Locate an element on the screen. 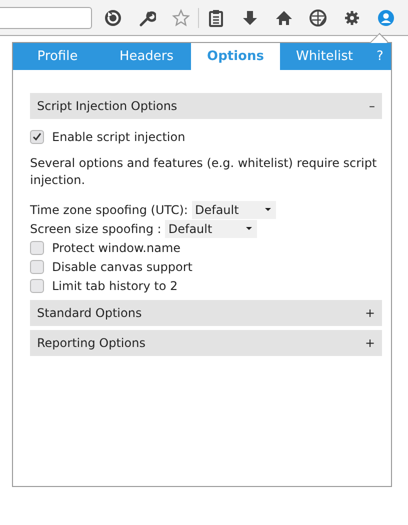  settings-icon is located at coordinates (352, 17).